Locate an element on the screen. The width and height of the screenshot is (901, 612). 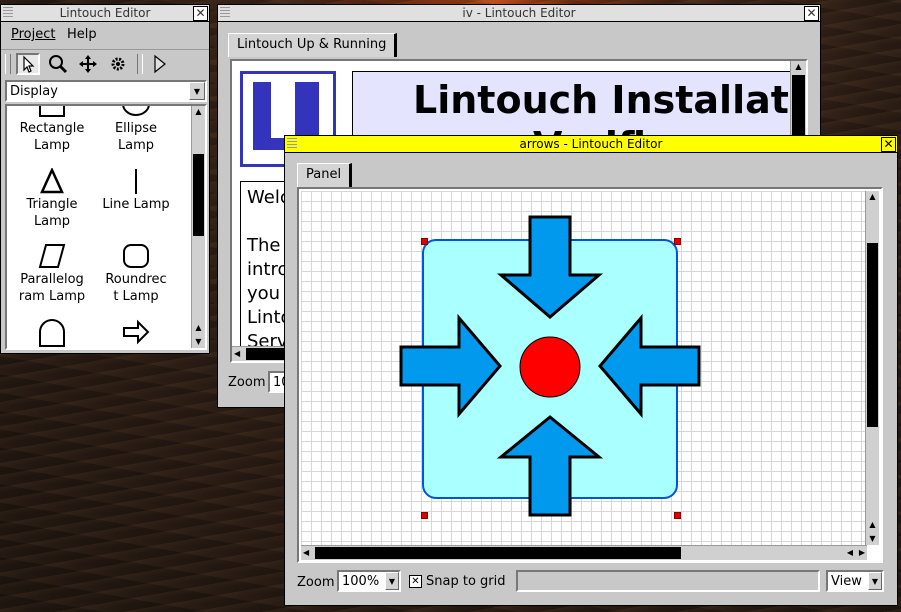
palette-item-label: Rectangle Lamp is located at coordinates (52, 137).